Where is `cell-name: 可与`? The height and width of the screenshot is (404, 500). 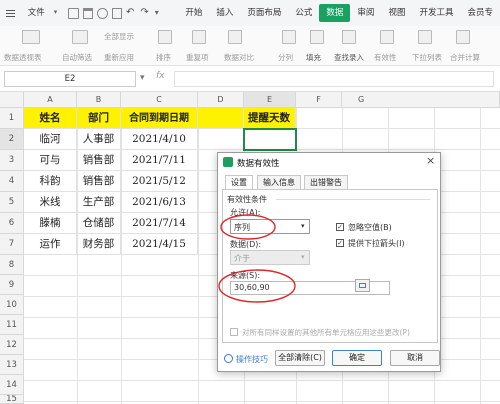 cell-name: 可与 is located at coordinates (50, 160).